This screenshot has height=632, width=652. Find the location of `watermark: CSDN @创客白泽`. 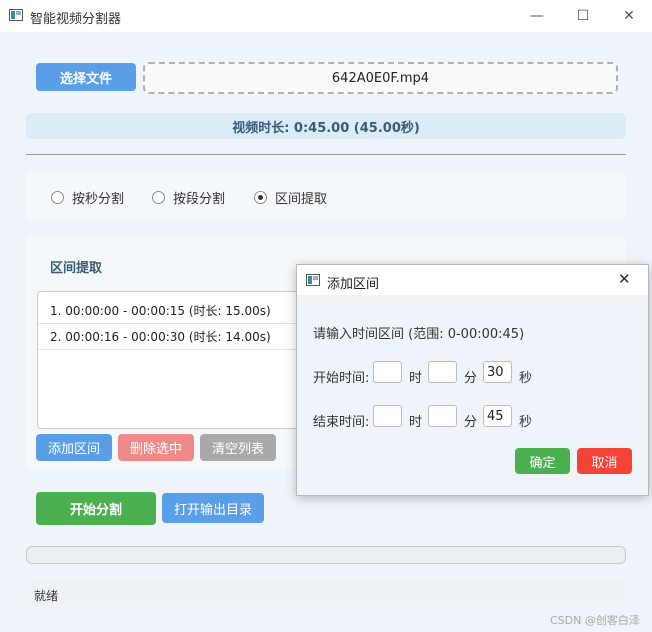

watermark: CSDN @创客白泽 is located at coordinates (595, 620).